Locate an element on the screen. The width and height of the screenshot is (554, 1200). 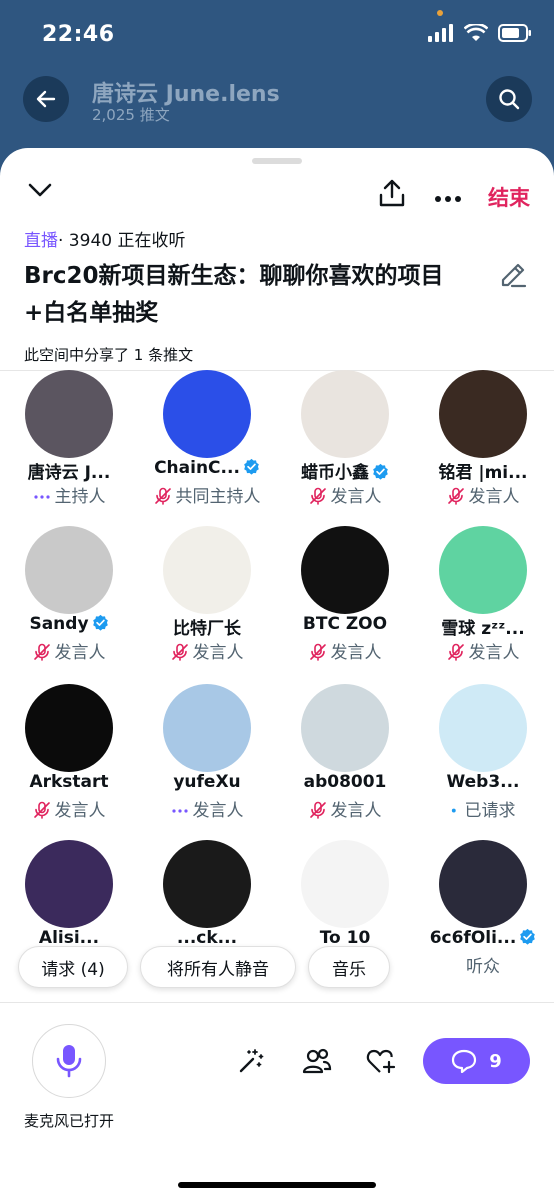
participant-item: Arkstart 发言人 is located at coordinates (69, 763).